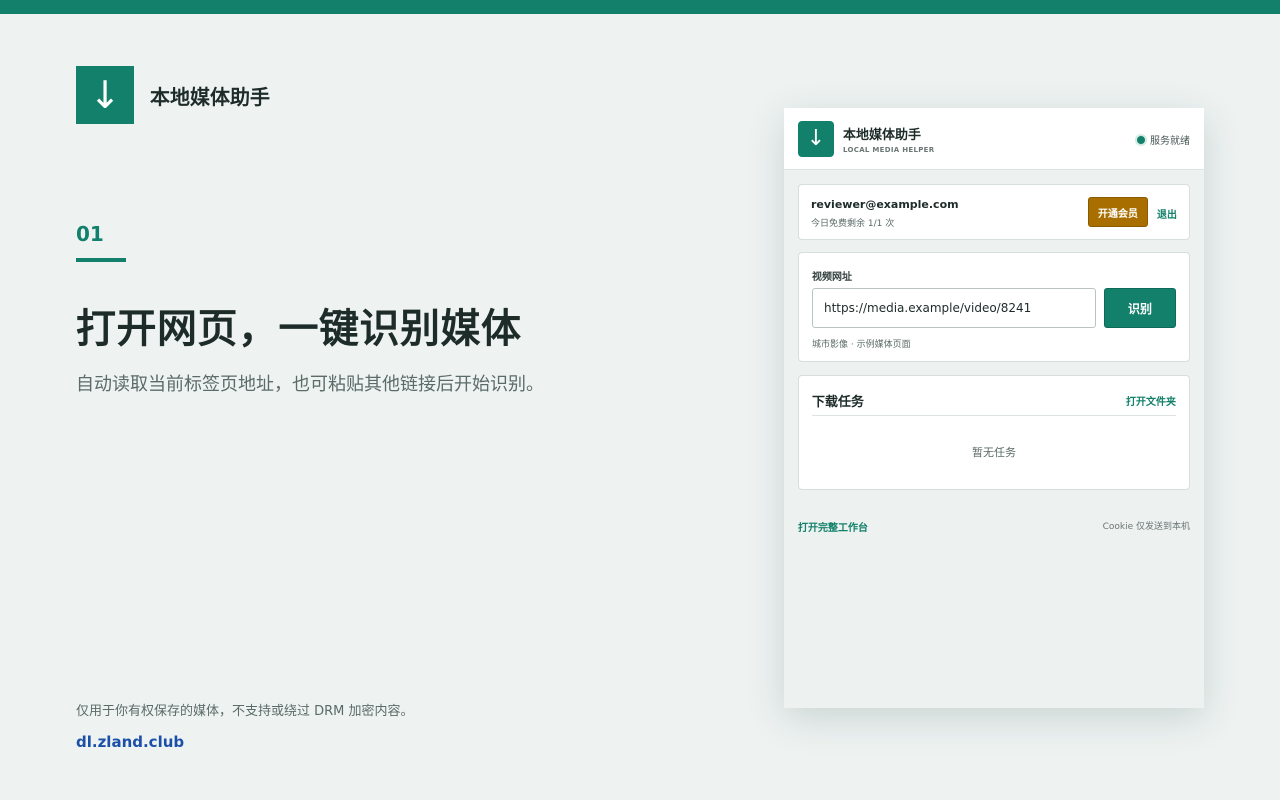  What do you see at coordinates (954, 308) in the screenshot?
I see `url-input` at bounding box center [954, 308].